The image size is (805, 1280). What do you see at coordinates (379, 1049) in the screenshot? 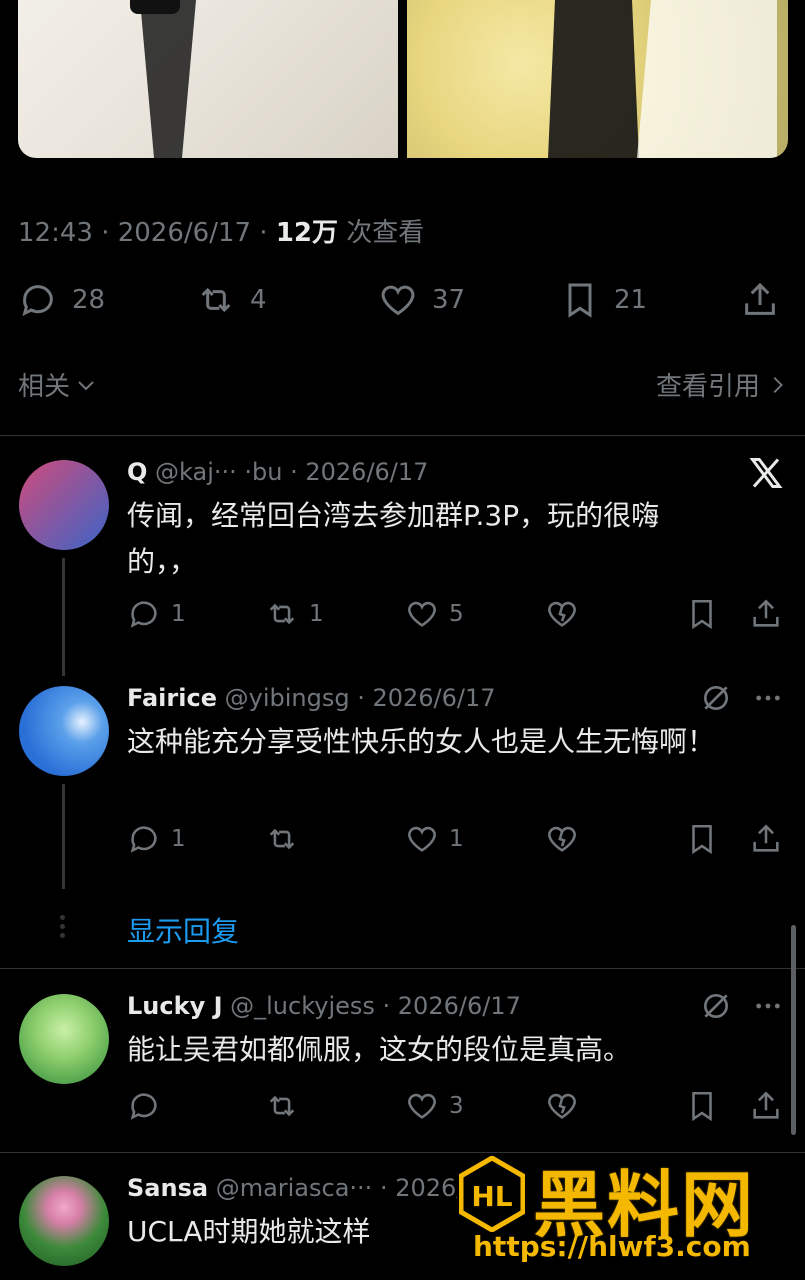
I see `reply-text: 能让吴君如都佩服，这女的段位是真高。` at bounding box center [379, 1049].